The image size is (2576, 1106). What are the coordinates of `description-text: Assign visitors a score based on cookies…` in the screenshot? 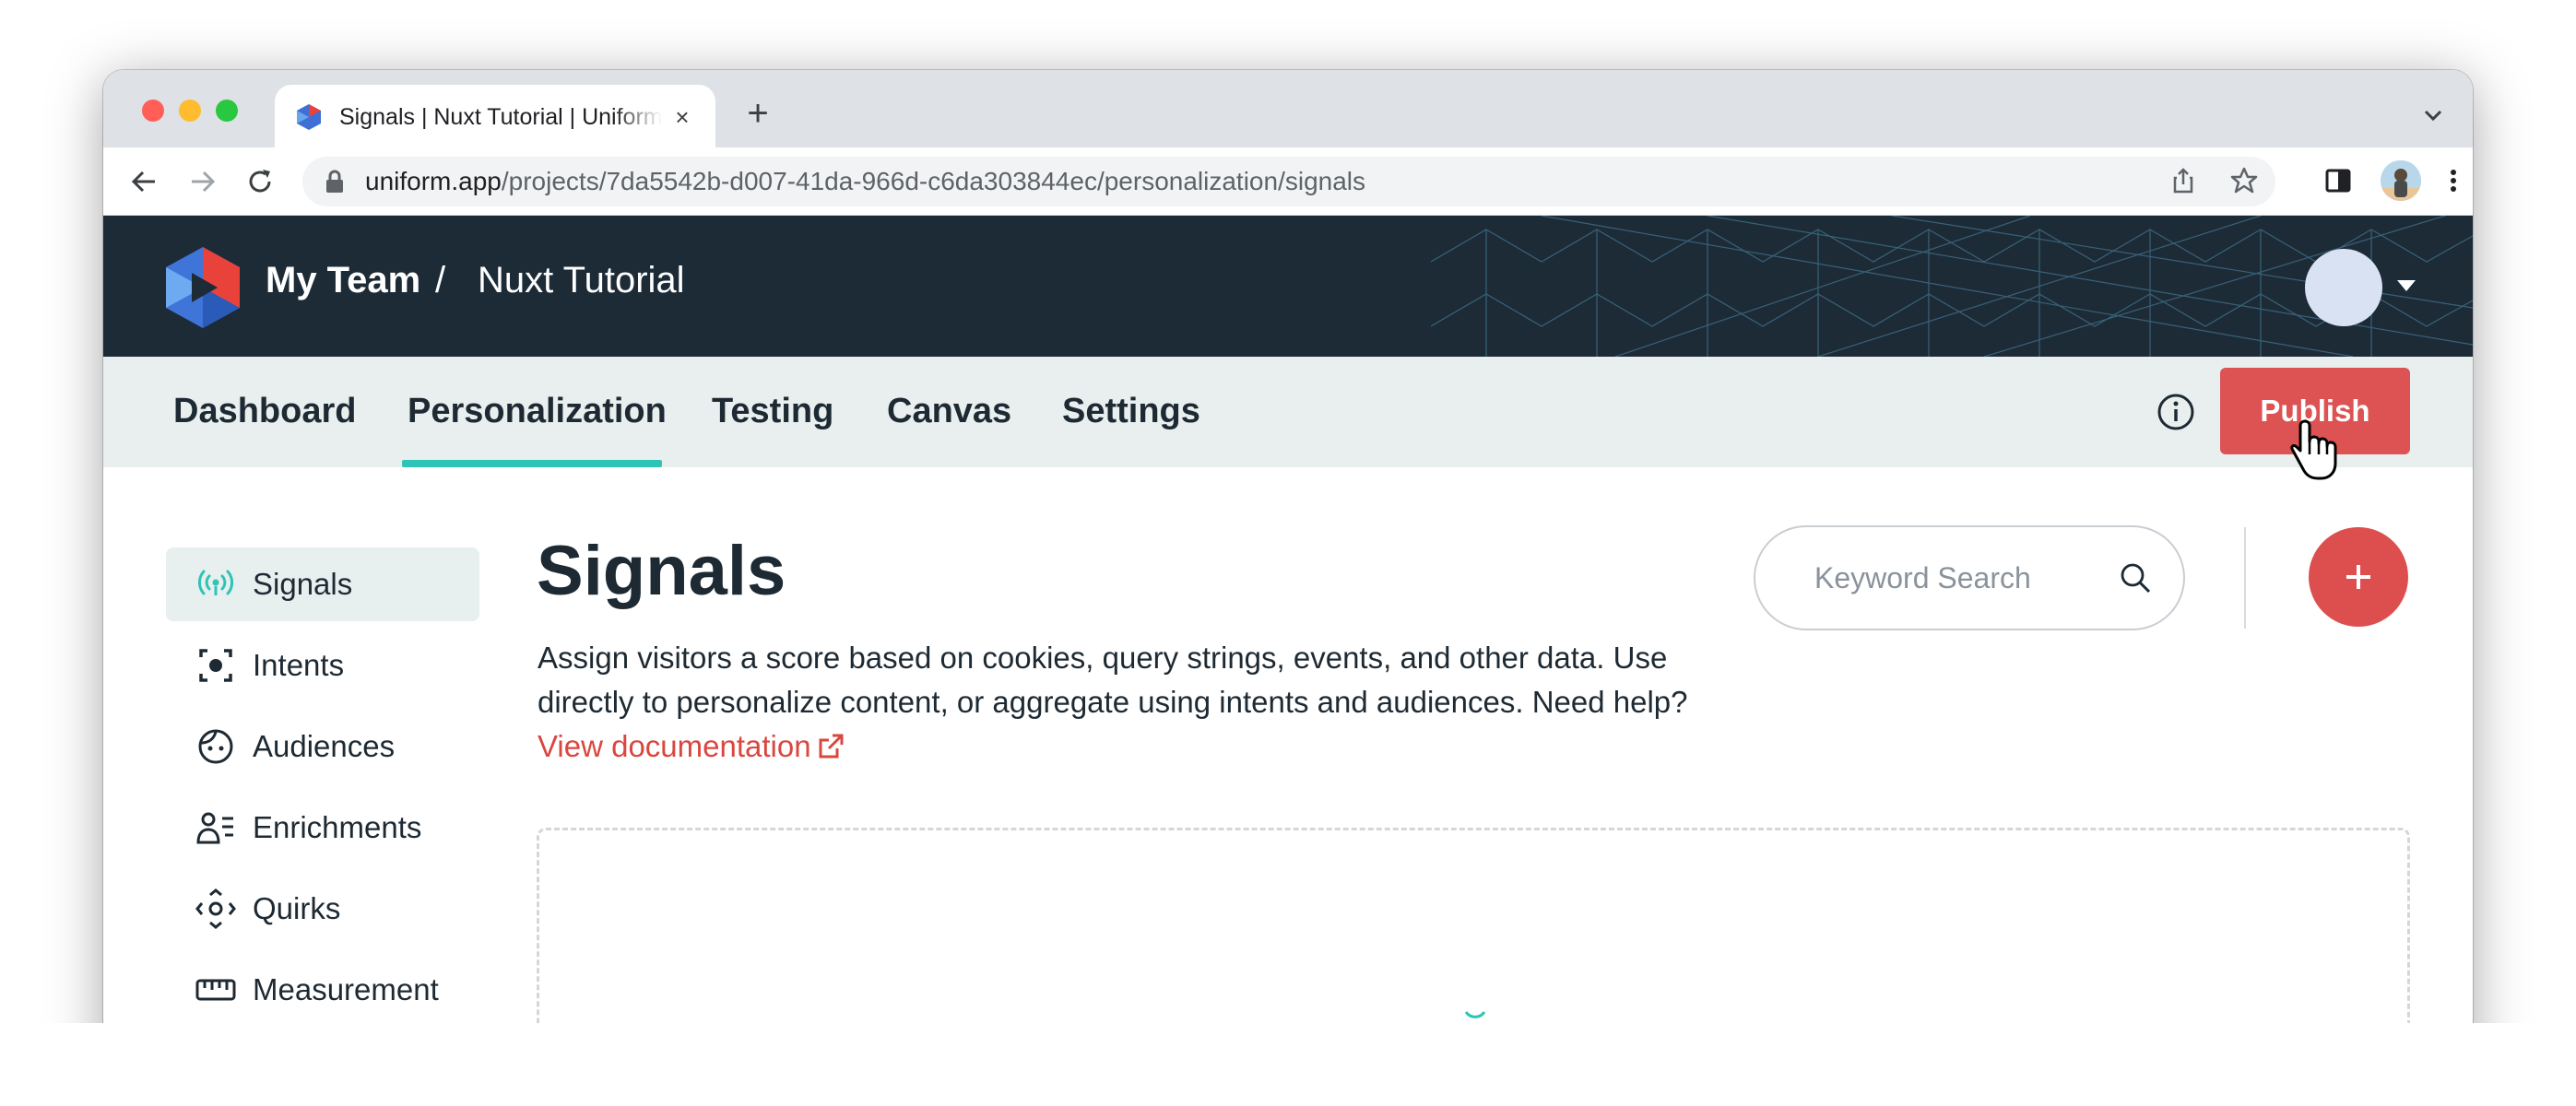 It's located at (1113, 680).